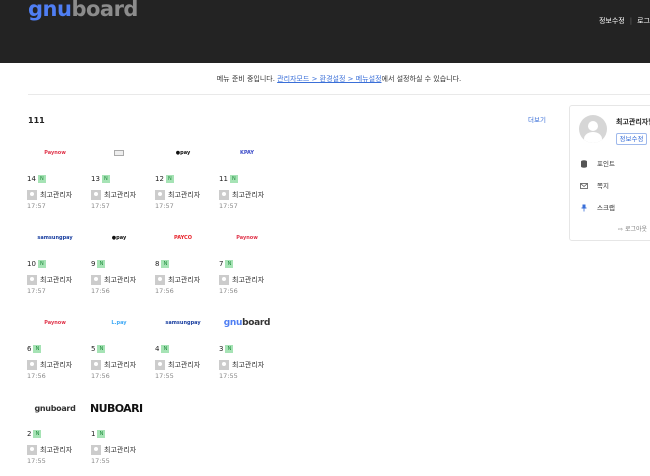 Image resolution: width=650 pixels, height=476 pixels. I want to click on sidebar-logout: ⇨ 로그아웃, so click(632, 228).